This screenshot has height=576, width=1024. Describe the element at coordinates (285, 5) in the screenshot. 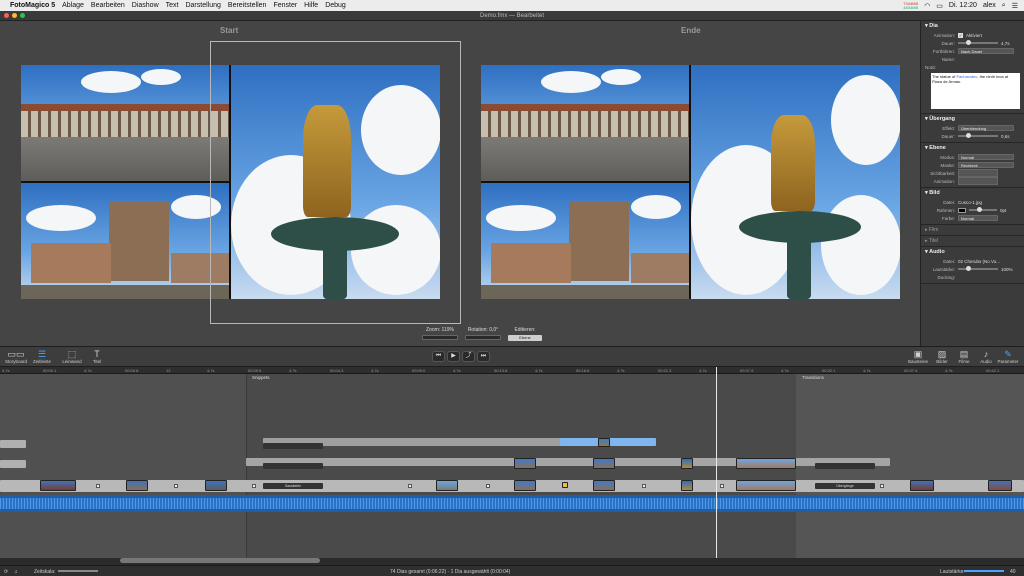

I see `menu-fenster: Fenster` at that location.